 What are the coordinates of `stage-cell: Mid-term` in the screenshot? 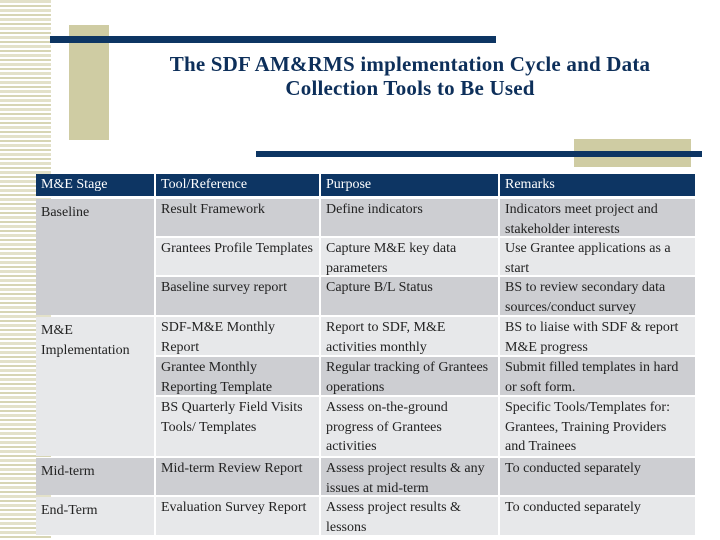 It's located at (95, 476).